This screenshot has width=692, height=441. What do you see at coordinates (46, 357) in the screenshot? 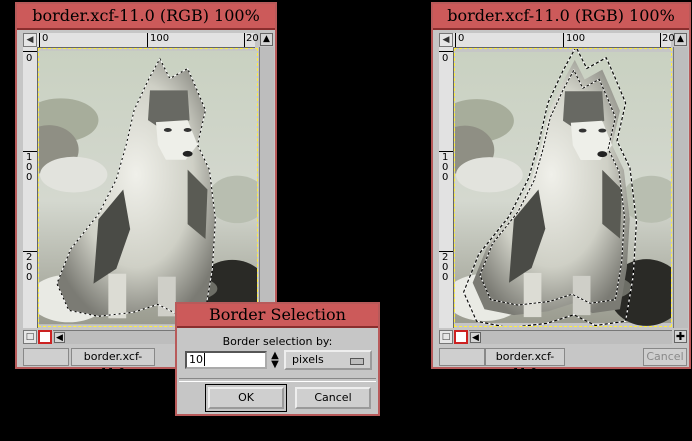
I see `status-area-left` at bounding box center [46, 357].